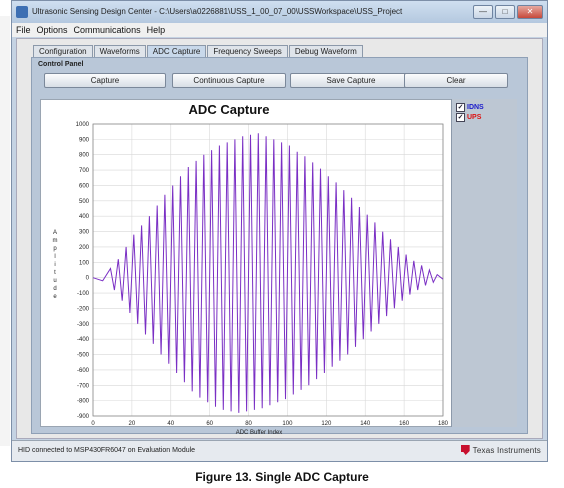 This screenshot has width=564, height=488. Describe the element at coordinates (326, 424) in the screenshot. I see `x-tick-label: 120` at that location.